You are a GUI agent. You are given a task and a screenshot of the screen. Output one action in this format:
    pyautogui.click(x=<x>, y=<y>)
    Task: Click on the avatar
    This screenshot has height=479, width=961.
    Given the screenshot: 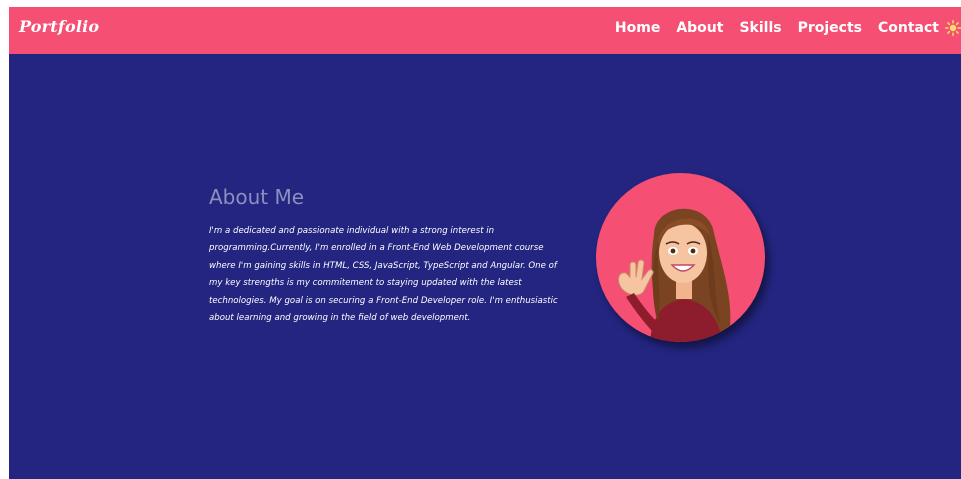 What is the action you would take?
    pyautogui.click(x=680, y=257)
    